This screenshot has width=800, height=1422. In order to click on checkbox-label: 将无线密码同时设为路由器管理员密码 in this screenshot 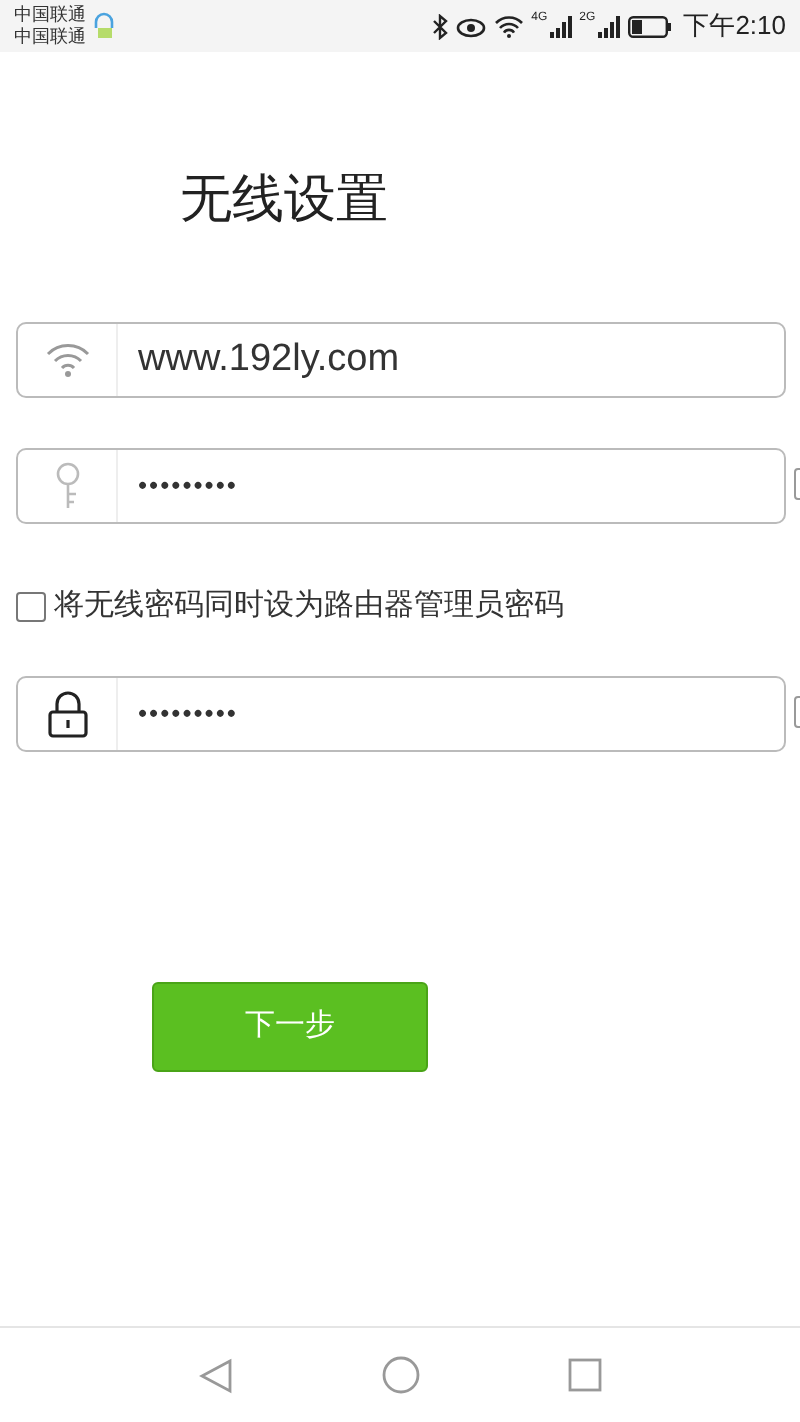, I will do `click(309, 606)`.